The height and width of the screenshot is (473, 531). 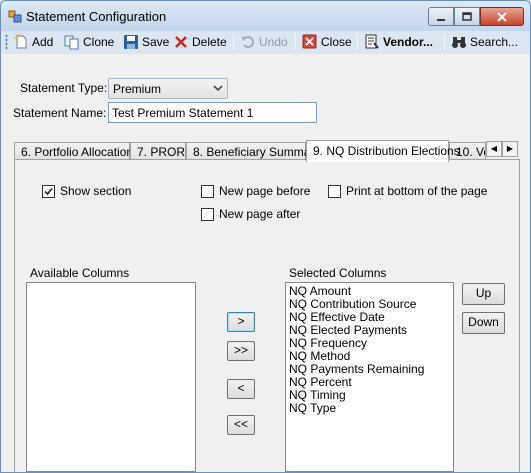 I want to click on close-button: Close, so click(x=327, y=42).